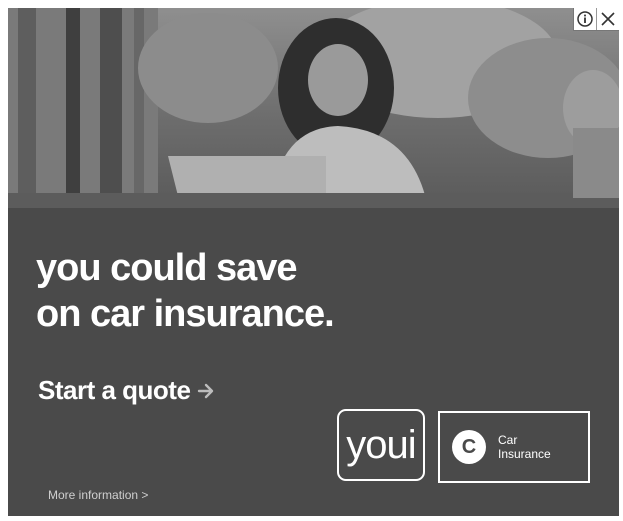 The width and height of the screenshot is (623, 521). I want to click on headline-line-1: you could save, so click(167, 268).